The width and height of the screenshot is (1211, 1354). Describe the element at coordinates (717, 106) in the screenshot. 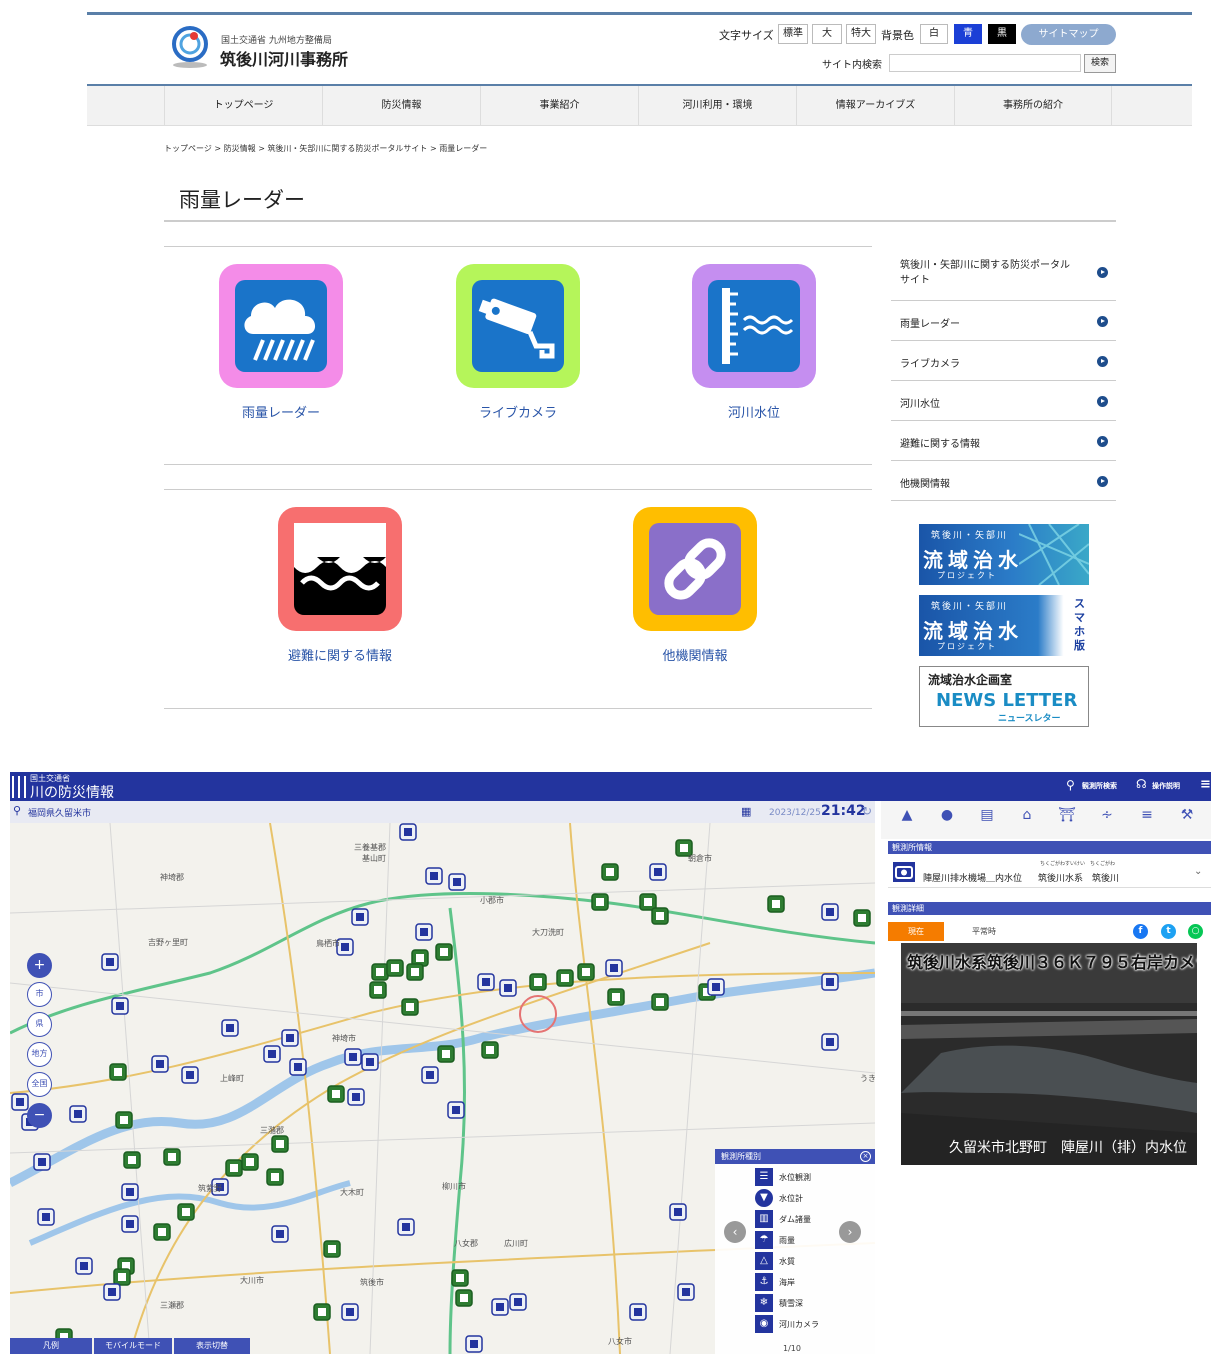

I see `nav-river-use: 河川利用・環境` at that location.